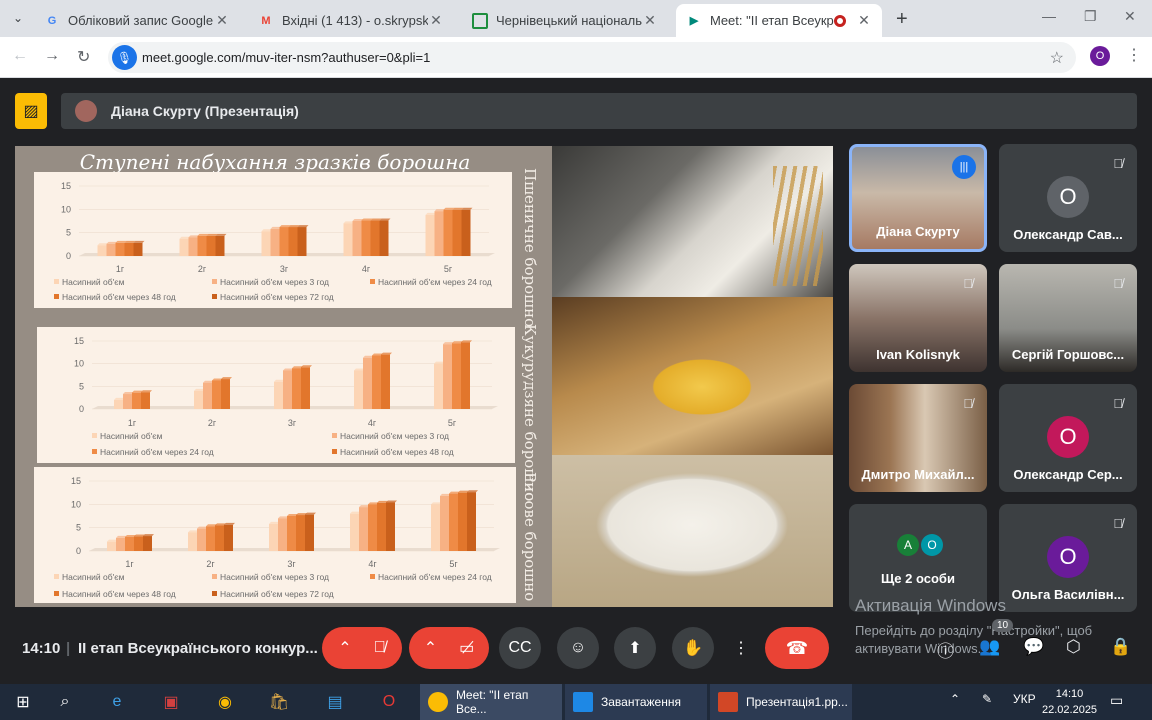 The height and width of the screenshot is (720, 1152). I want to click on browser-menu-icon: ⋮, so click(1134, 55).